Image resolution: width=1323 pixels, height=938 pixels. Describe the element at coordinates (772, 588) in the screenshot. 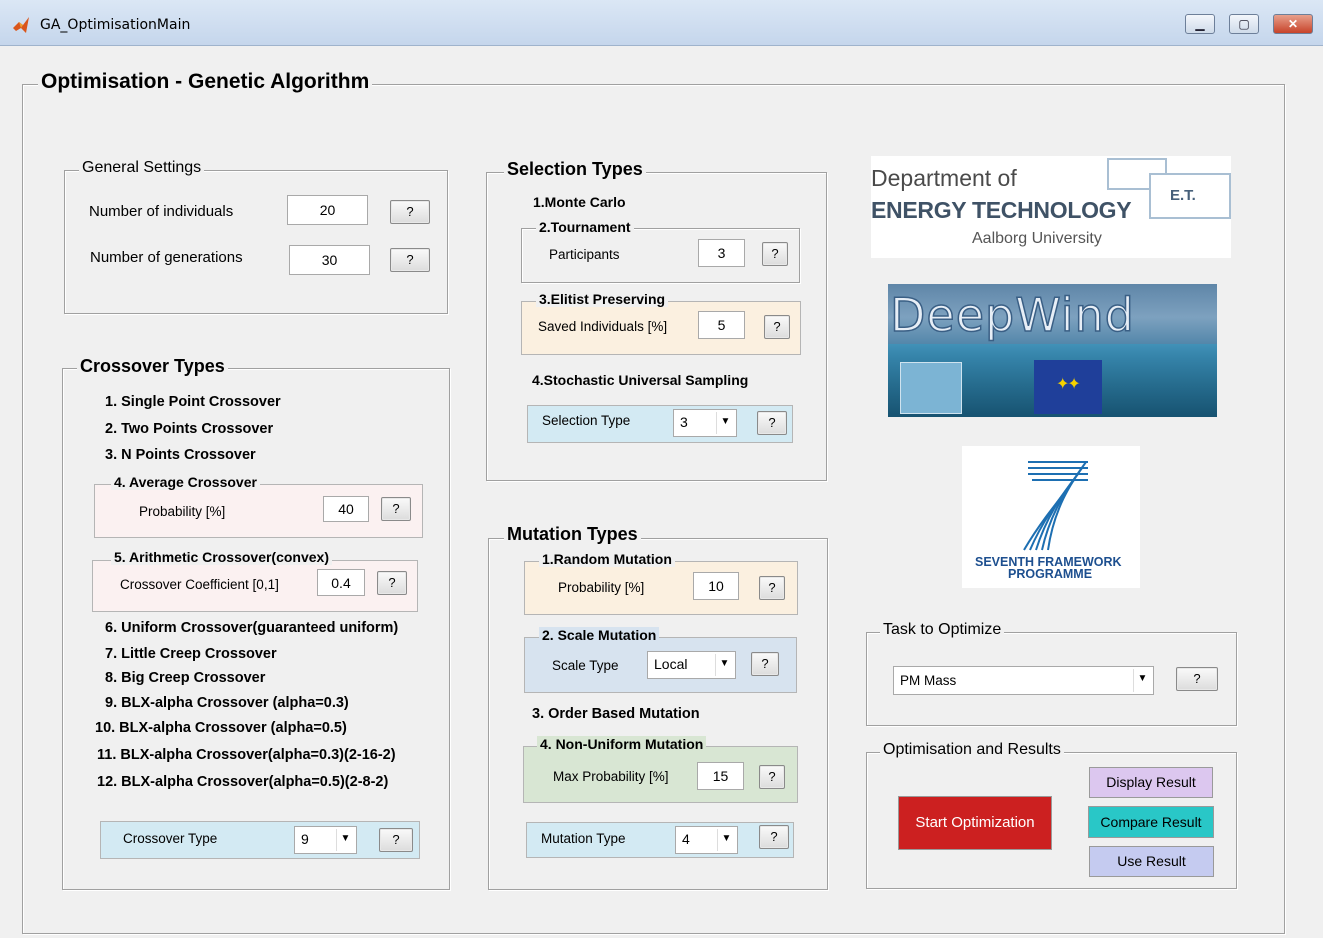

I see `random-help-button: ?` at that location.